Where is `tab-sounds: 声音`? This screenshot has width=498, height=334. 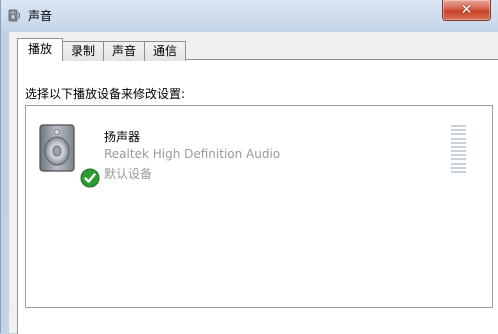 tab-sounds: 声音 is located at coordinates (124, 51).